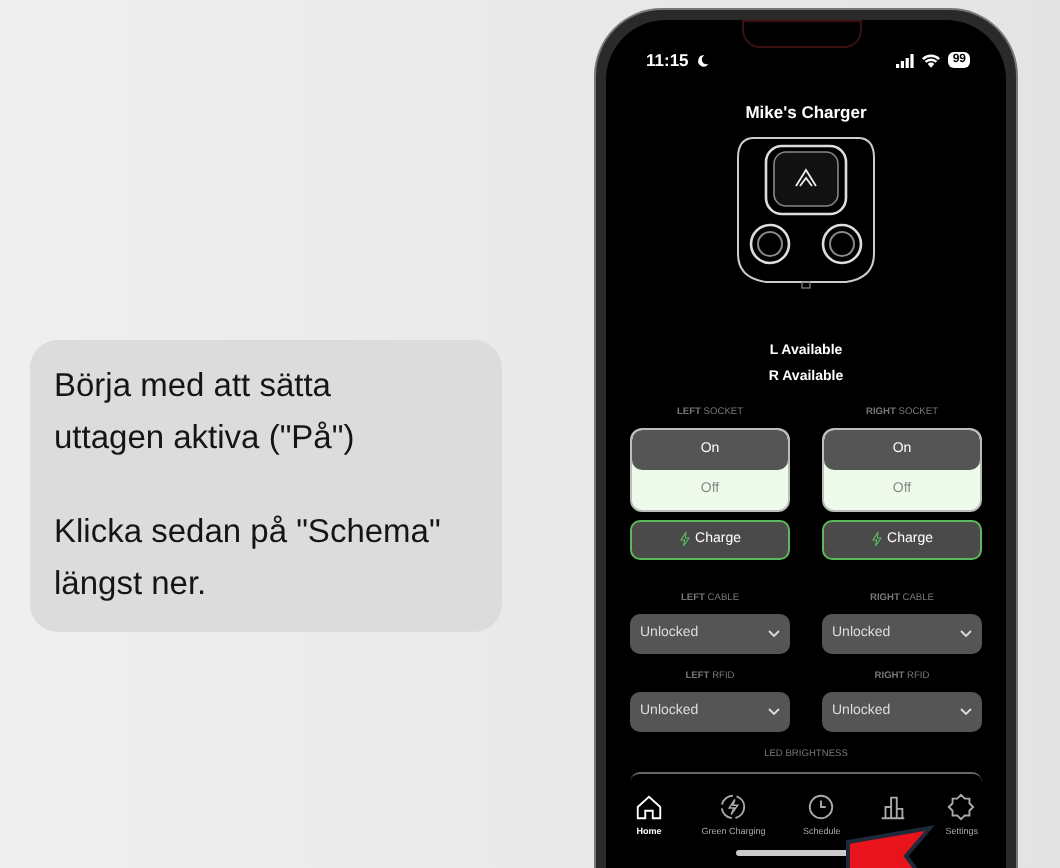 The image size is (1060, 868). What do you see at coordinates (205, 413) in the screenshot?
I see `caption-text: Börja med att sätta uttagen aktiva ("På")` at bounding box center [205, 413].